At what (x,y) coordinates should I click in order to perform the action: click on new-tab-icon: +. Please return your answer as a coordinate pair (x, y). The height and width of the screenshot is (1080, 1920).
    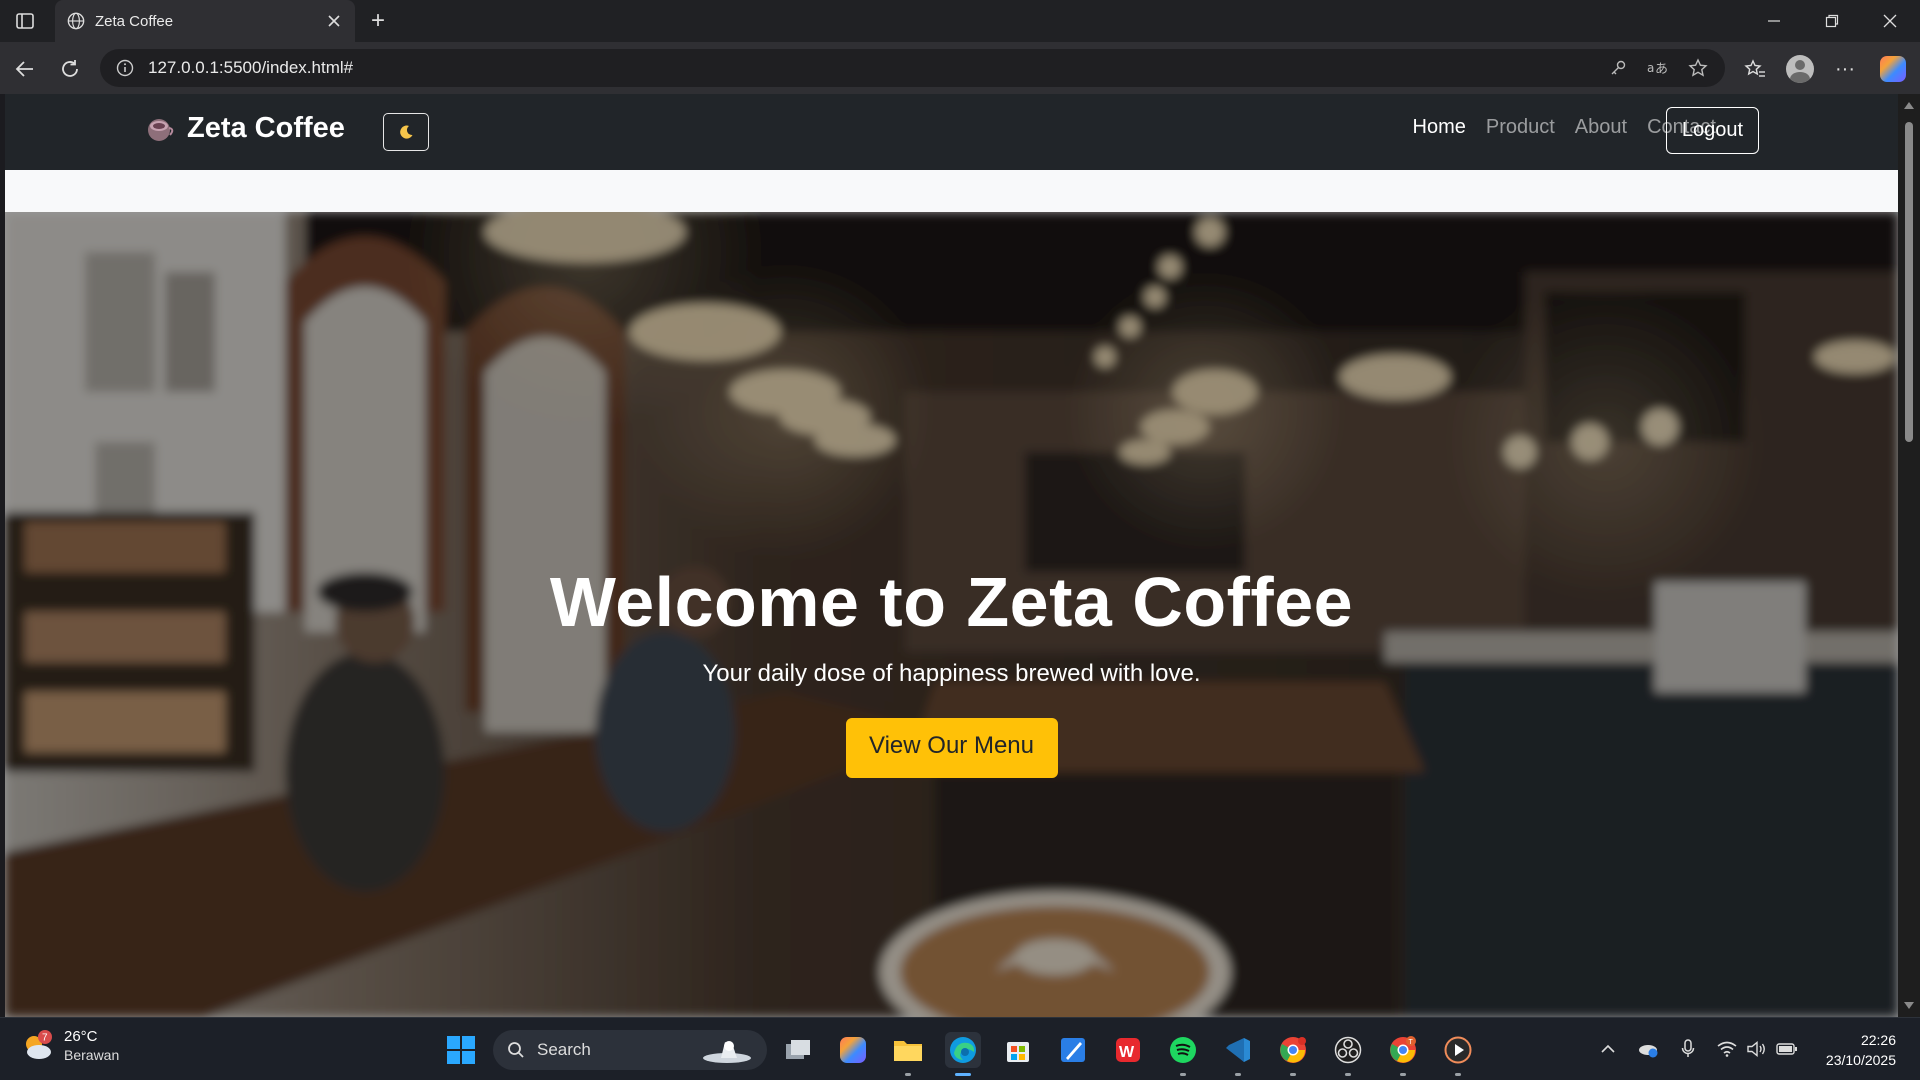
    Looking at the image, I should click on (378, 20).